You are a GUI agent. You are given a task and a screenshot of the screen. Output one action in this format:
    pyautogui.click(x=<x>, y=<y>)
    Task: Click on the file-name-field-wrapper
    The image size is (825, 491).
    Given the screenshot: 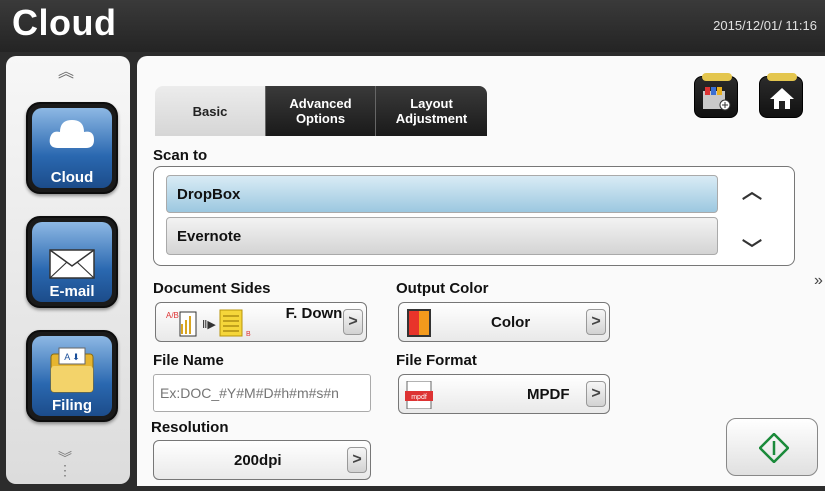 What is the action you would take?
    pyautogui.click(x=262, y=393)
    